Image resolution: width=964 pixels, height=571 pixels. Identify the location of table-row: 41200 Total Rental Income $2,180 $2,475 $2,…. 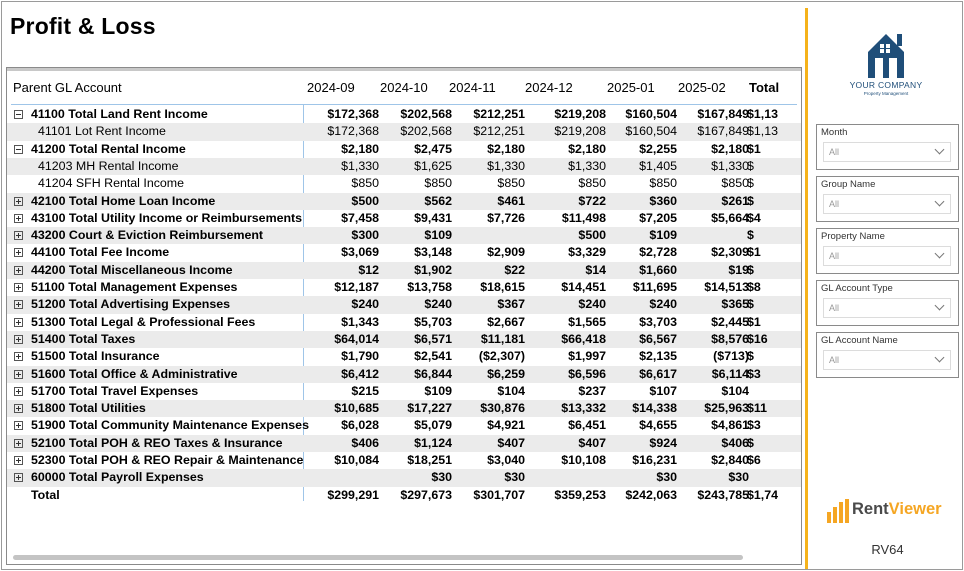
(404, 149).